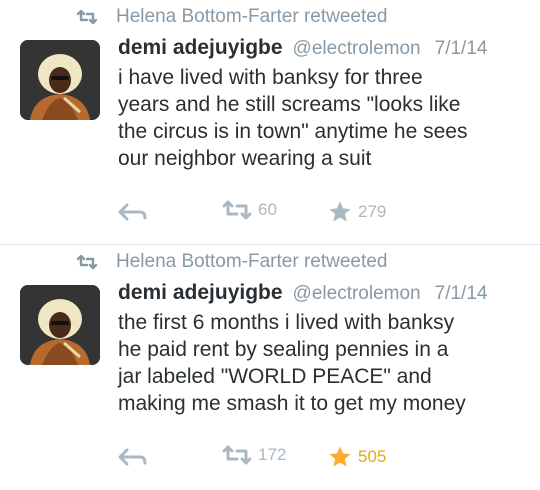  I want to click on favorite-button: 279, so click(357, 212).